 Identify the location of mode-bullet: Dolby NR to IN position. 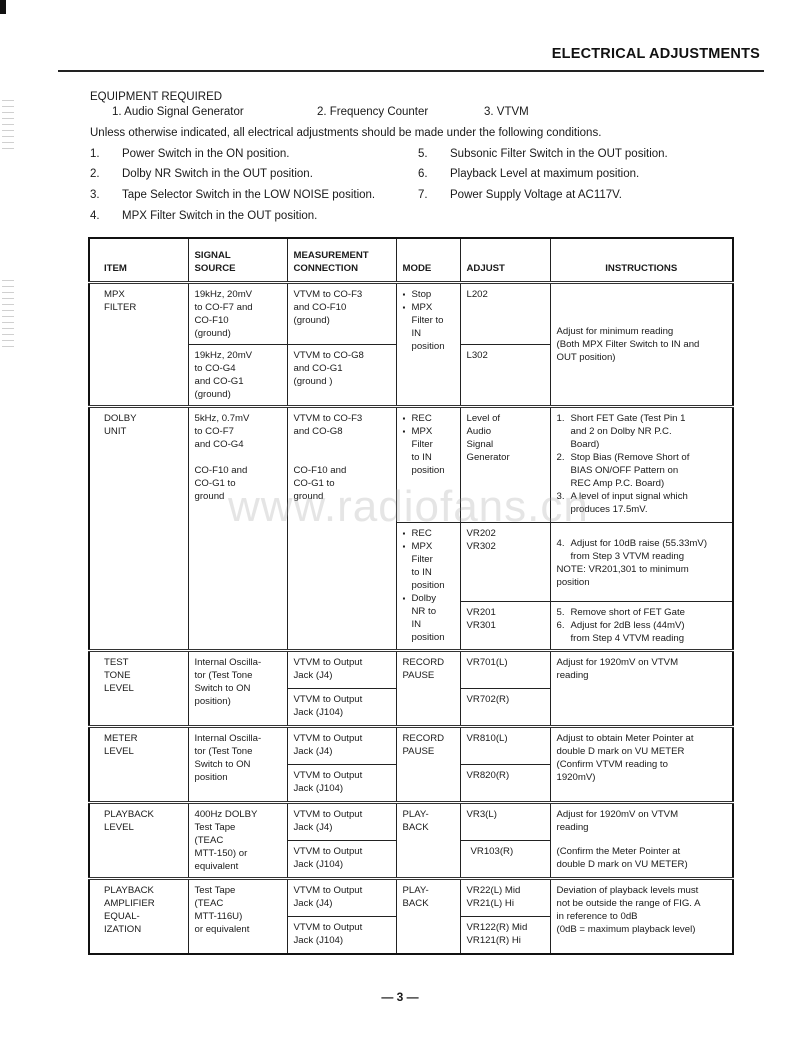
(428, 618).